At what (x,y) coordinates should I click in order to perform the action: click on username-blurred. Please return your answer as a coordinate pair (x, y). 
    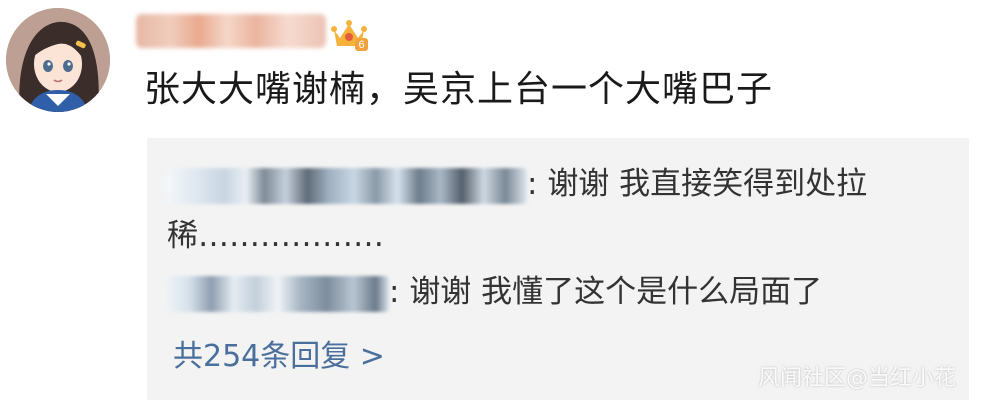
    Looking at the image, I should click on (231, 31).